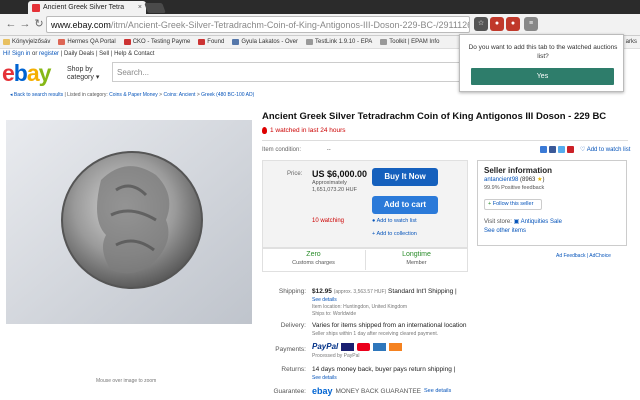 Image resolution: width=640 pixels, height=400 pixels. I want to click on extension-watch-icon: ●, so click(513, 24).